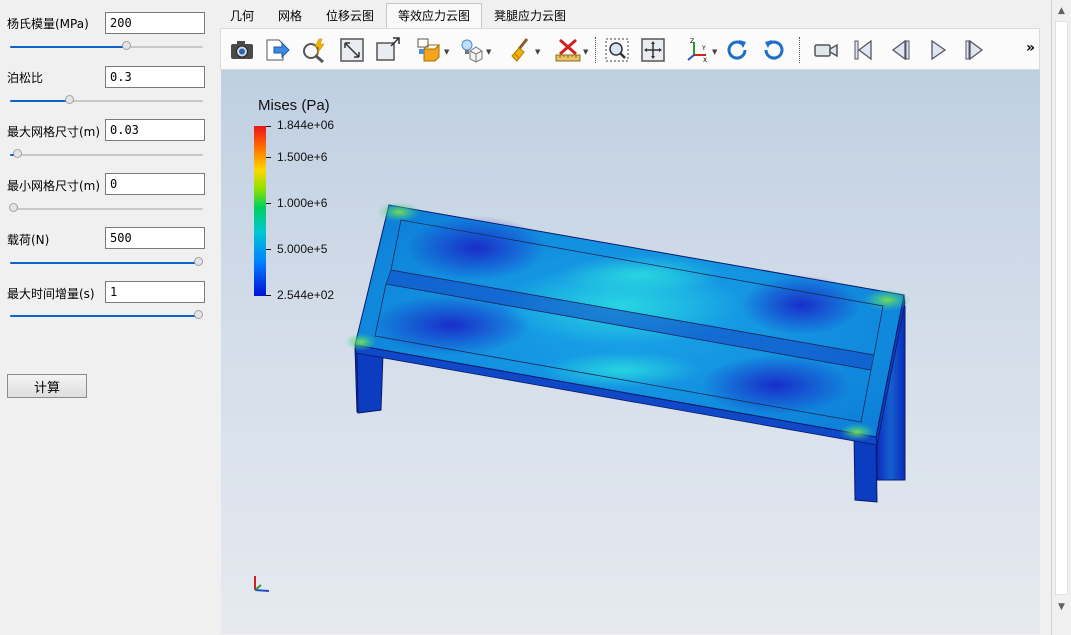  I want to click on tab-displacement-contour: 位移云图, so click(350, 16).